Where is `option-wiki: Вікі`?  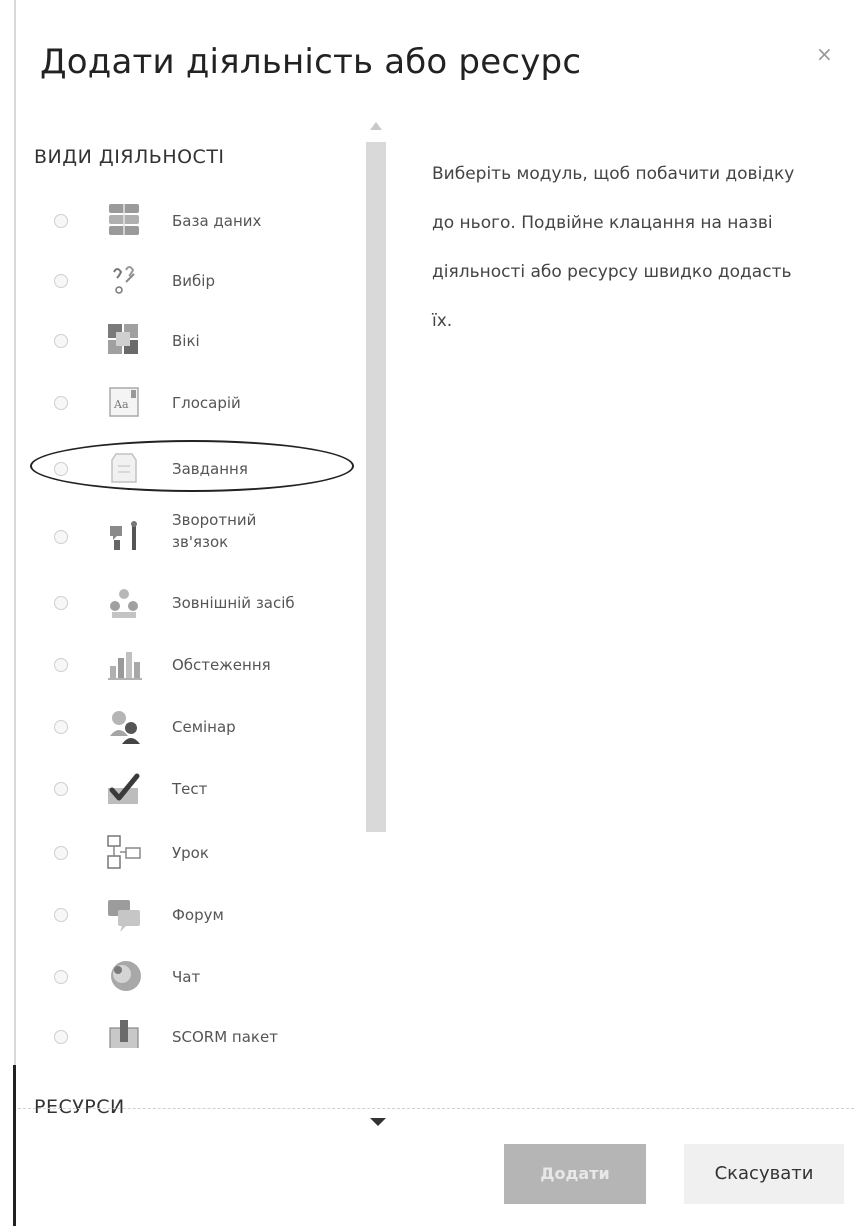 option-wiki: Вікі is located at coordinates (198, 341).